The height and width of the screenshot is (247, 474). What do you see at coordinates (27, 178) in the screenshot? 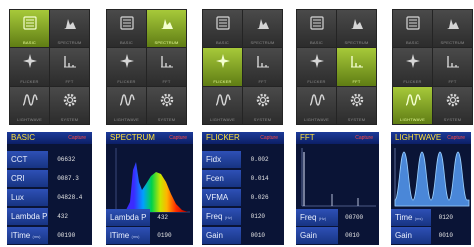
I see `row-label: CRI` at bounding box center [27, 178].